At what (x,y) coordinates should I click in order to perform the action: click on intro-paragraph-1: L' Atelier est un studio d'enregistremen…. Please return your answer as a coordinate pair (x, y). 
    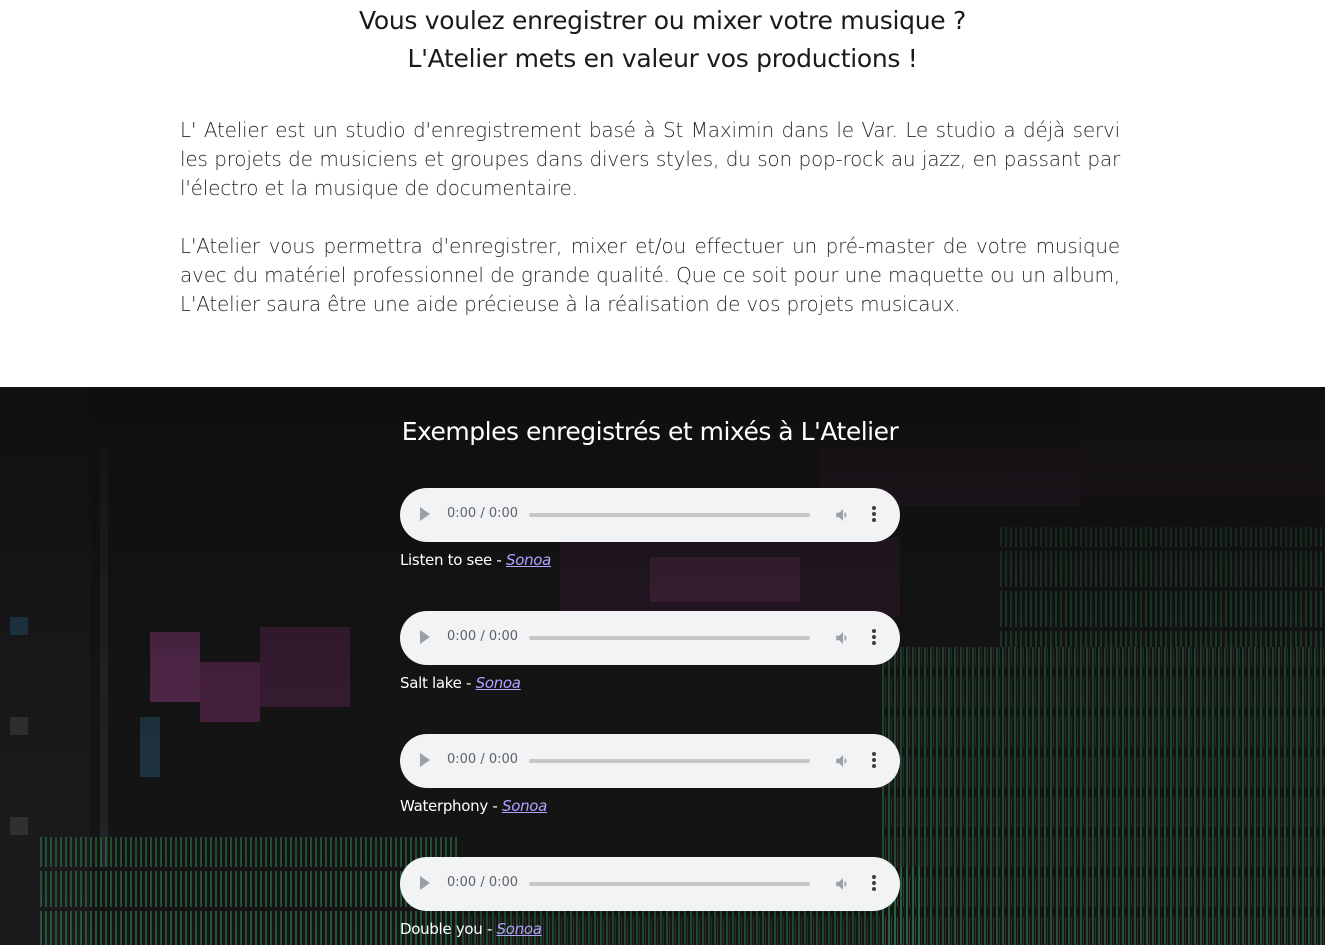
    Looking at the image, I should click on (650, 159).